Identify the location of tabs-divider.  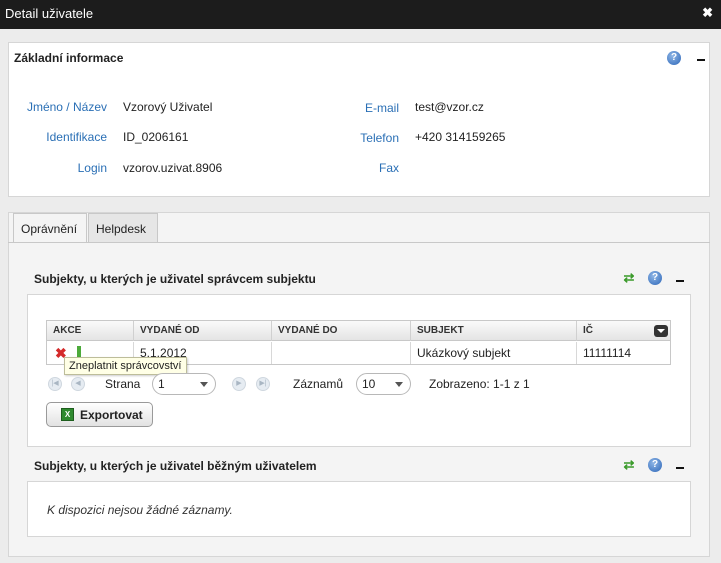
(359, 242).